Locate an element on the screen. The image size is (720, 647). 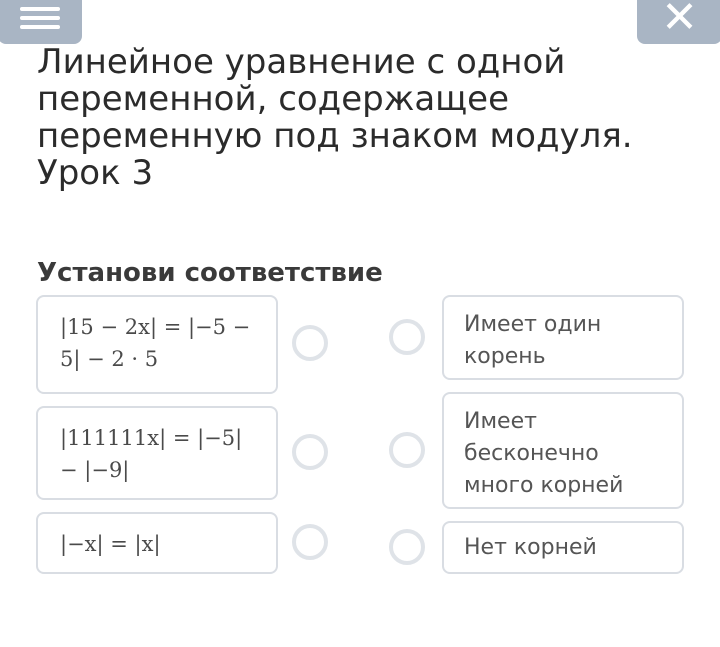
answer-text: Имеет бесконечно много корней is located at coordinates (544, 453).